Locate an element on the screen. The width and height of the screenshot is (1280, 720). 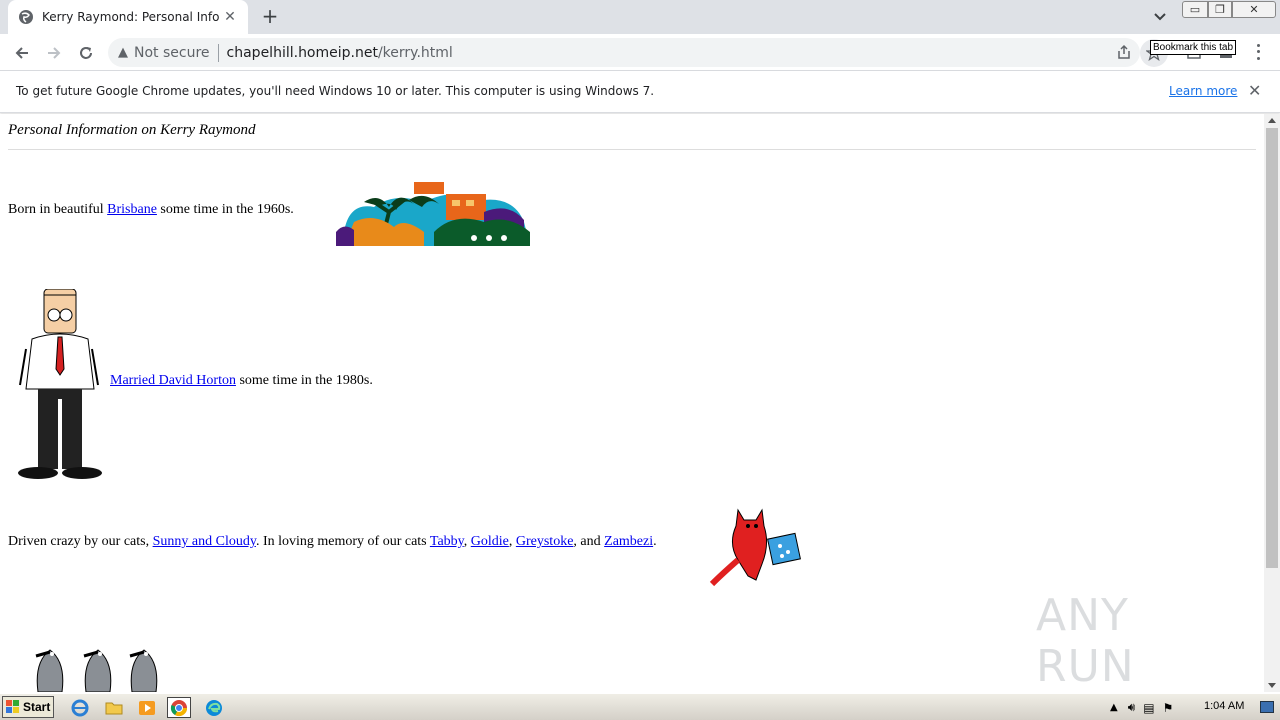
media-player-icon is located at coordinates (147, 707).